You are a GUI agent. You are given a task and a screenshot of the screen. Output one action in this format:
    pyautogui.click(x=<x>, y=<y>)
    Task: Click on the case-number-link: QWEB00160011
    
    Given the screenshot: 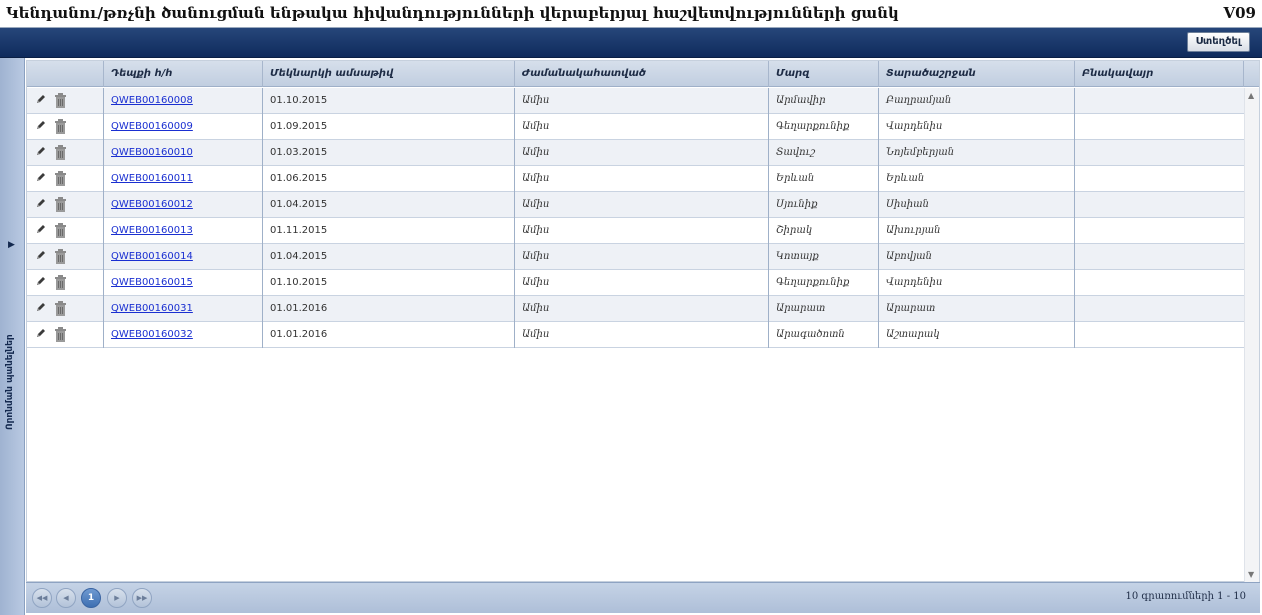 What is the action you would take?
    pyautogui.click(x=152, y=178)
    